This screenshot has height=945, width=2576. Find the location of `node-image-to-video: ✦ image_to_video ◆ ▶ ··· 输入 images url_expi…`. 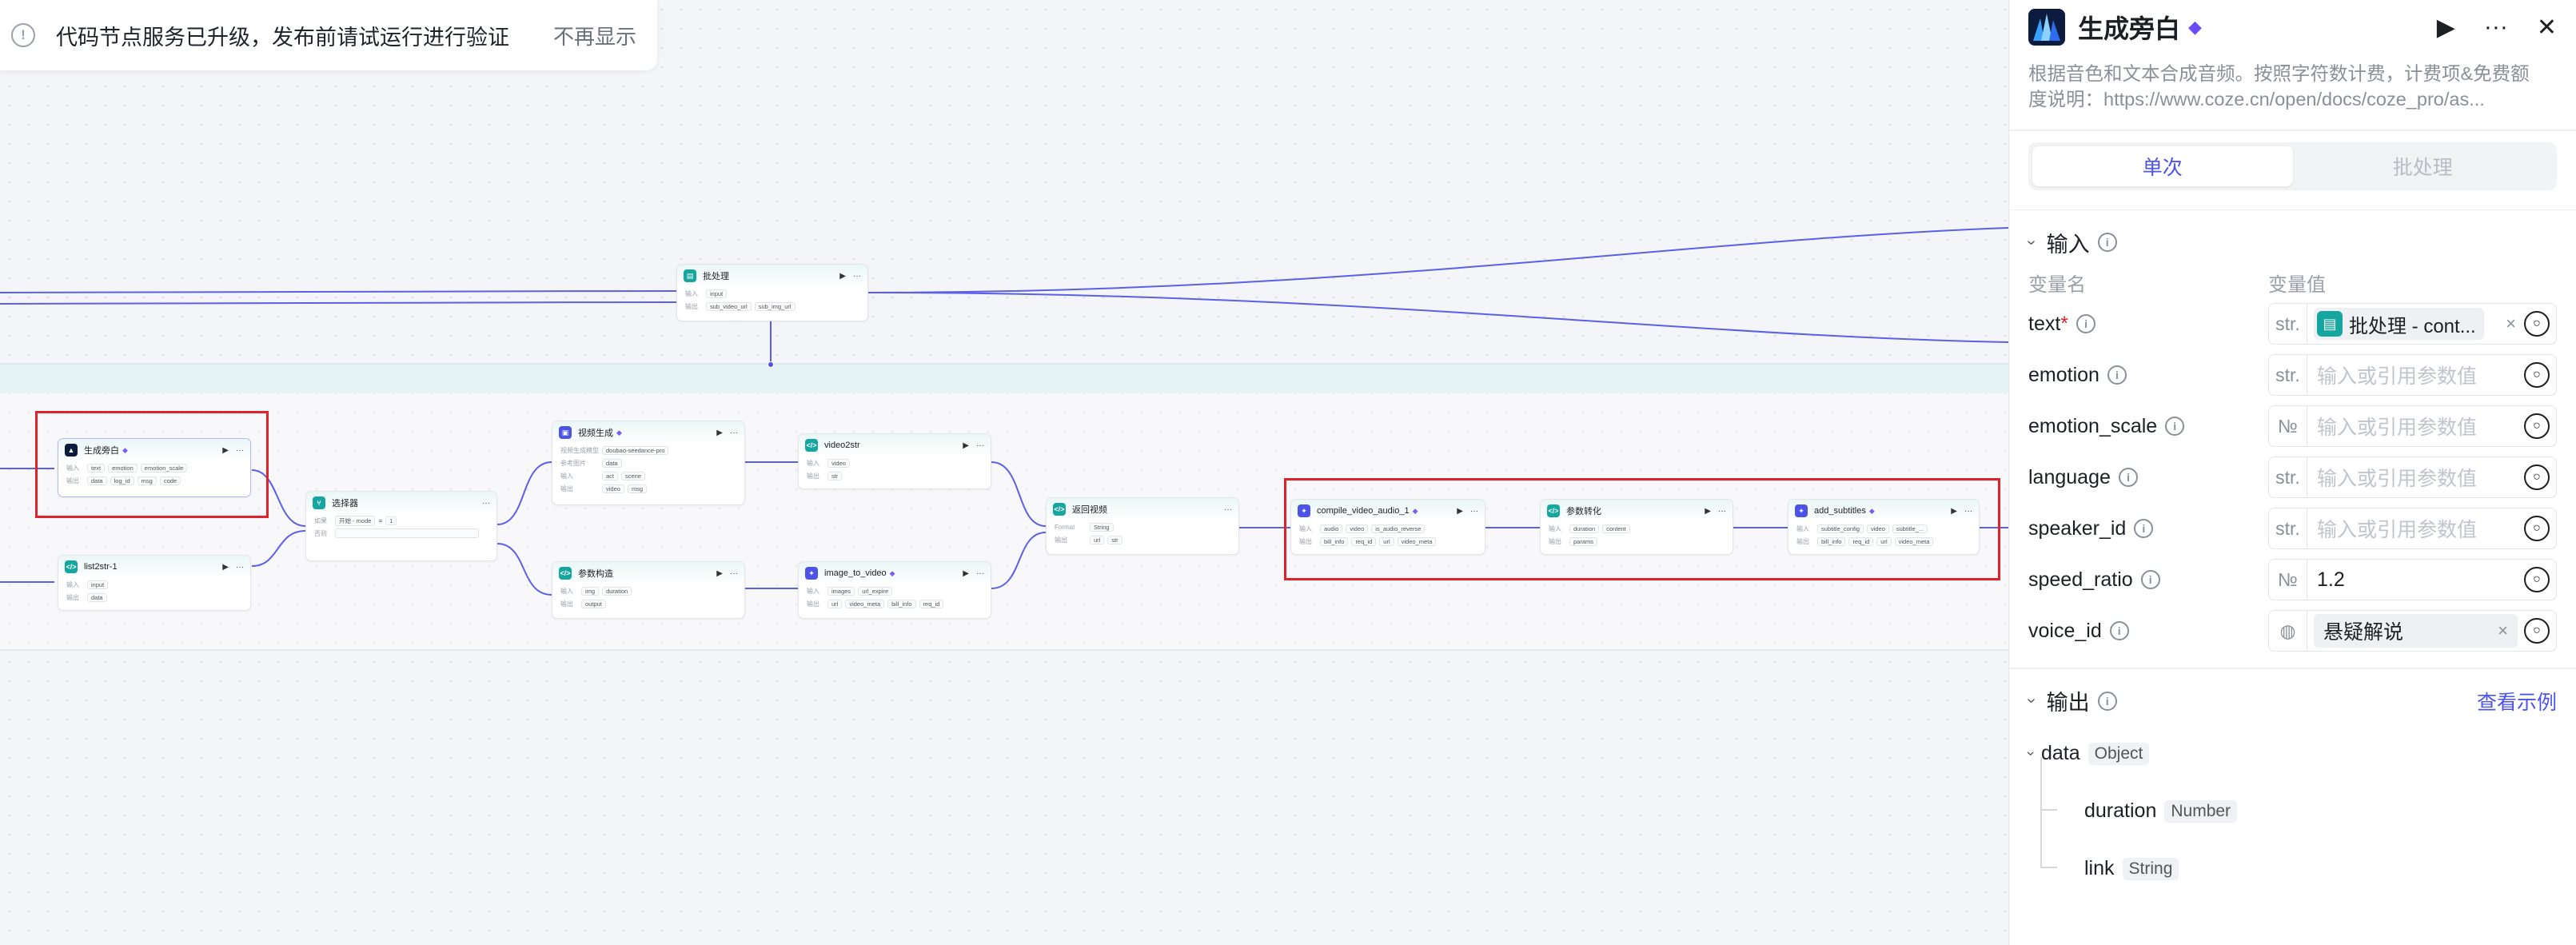

node-image-to-video: ✦ image_to_video ◆ ▶ ··· 输入 images url_expi… is located at coordinates (895, 590).